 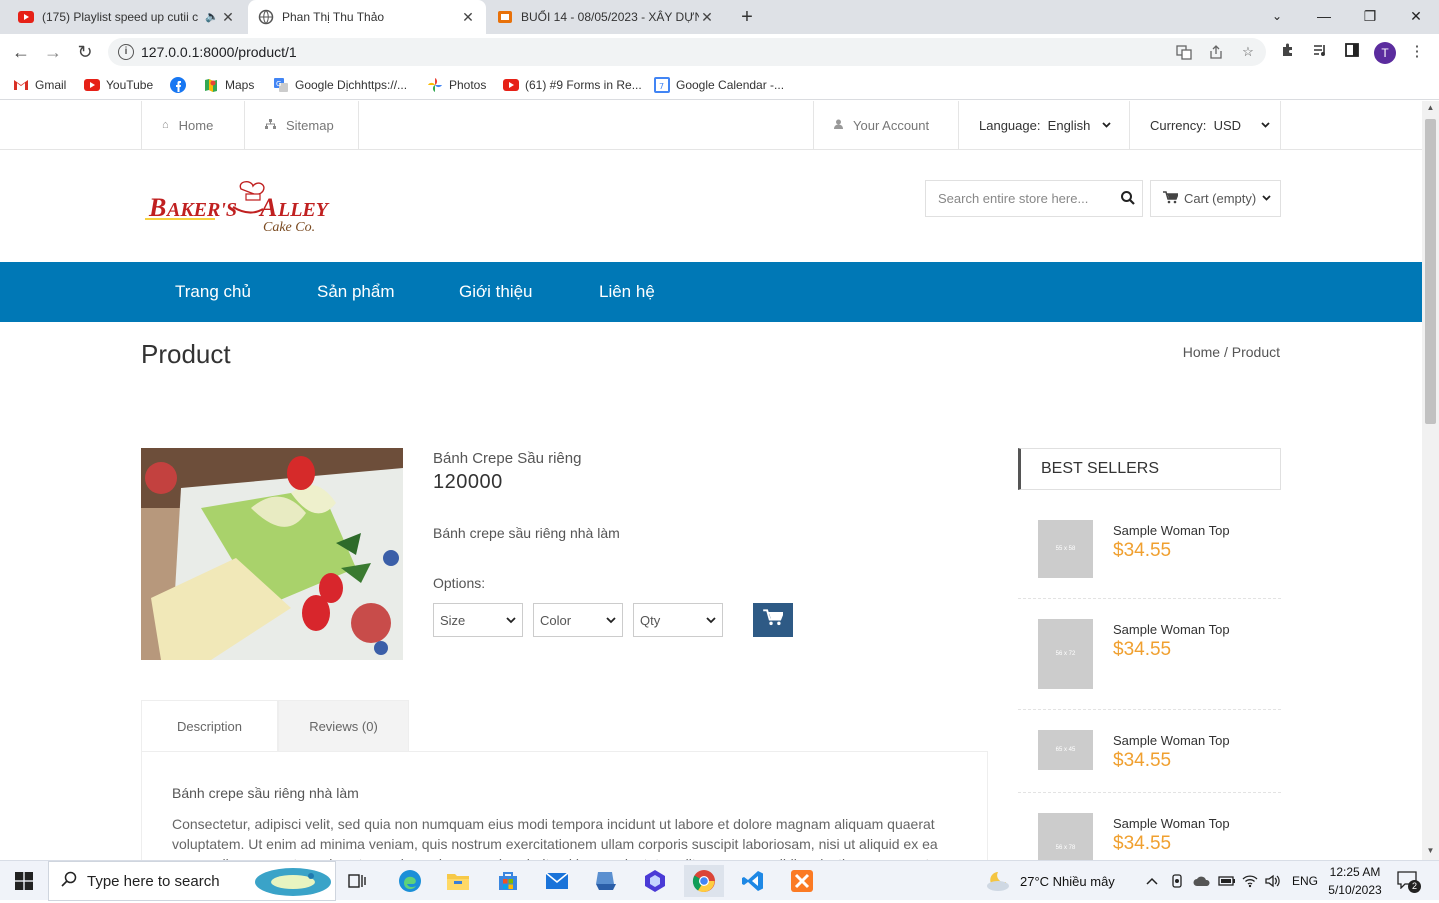 I want to click on side-panel-icon, so click(x=1352, y=52).